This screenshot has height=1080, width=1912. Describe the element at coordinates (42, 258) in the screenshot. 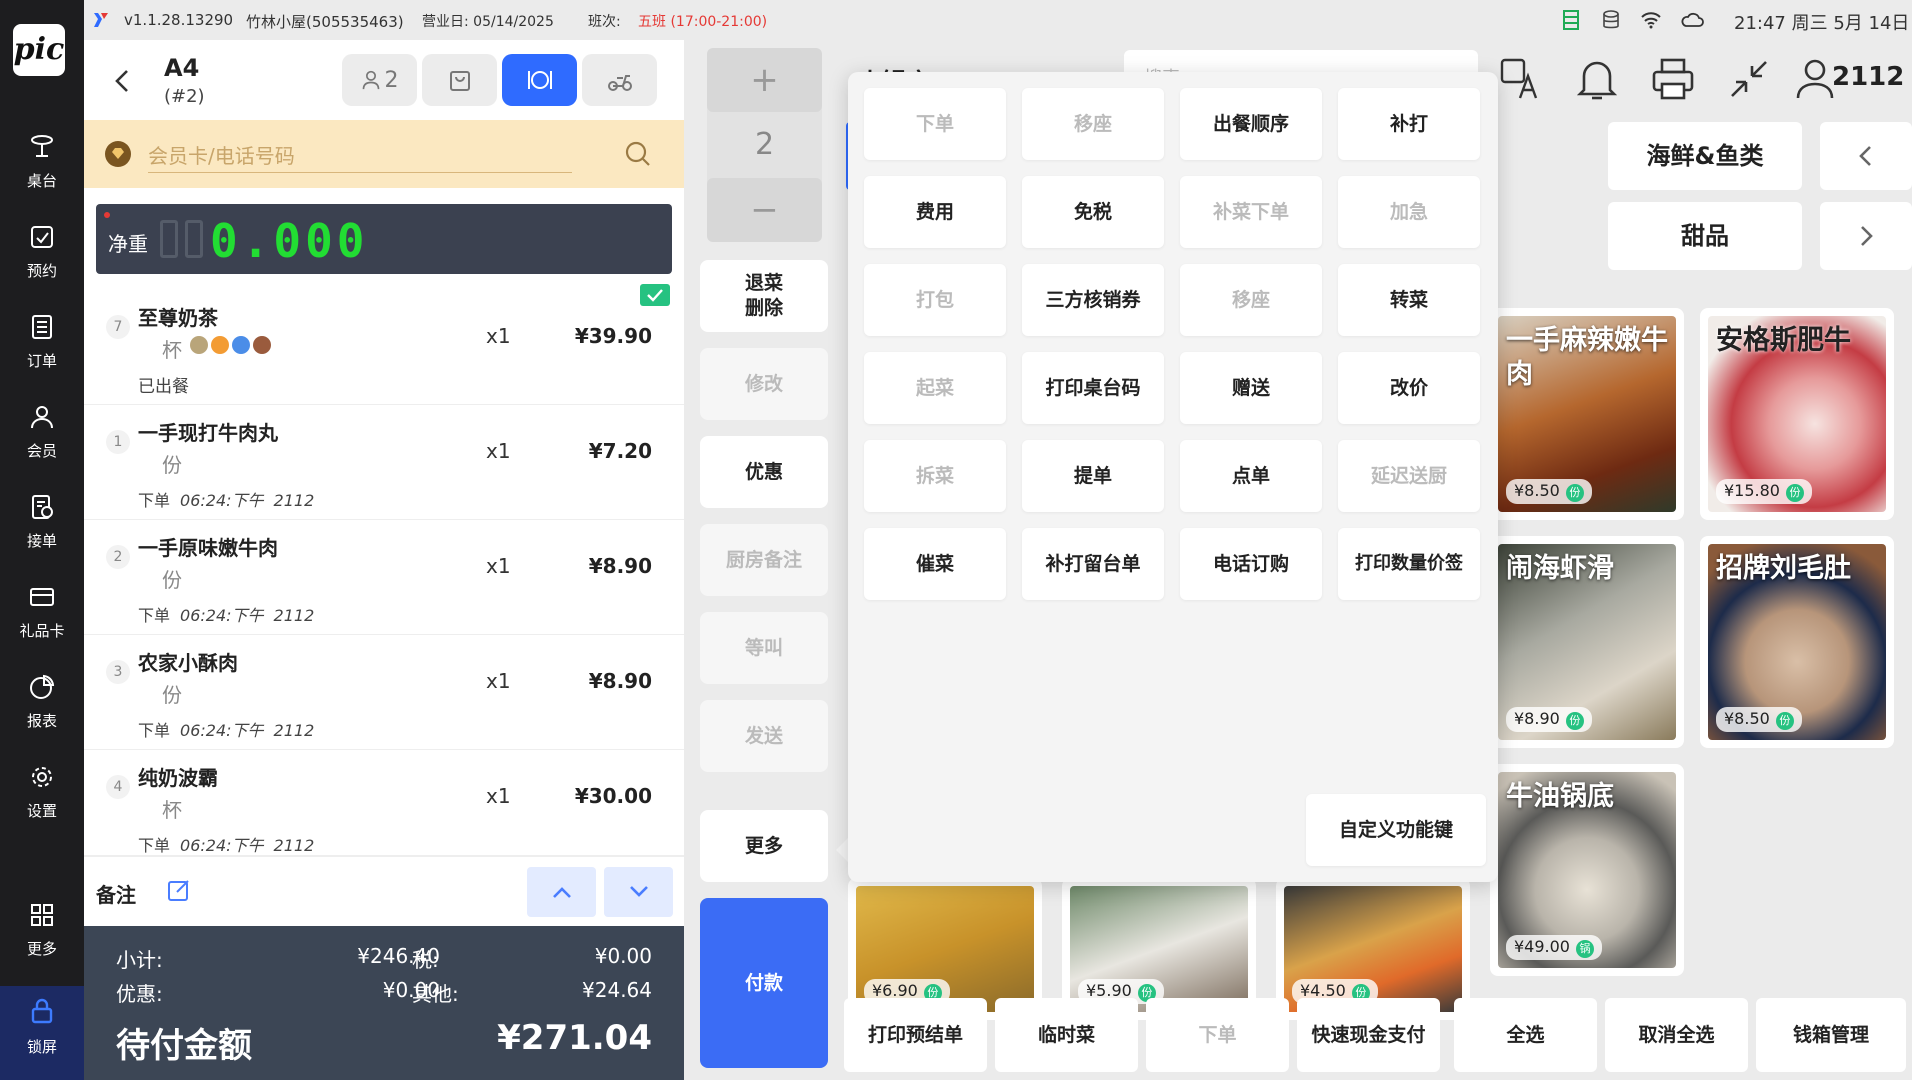

I see `nav-reservation: 预约` at that location.